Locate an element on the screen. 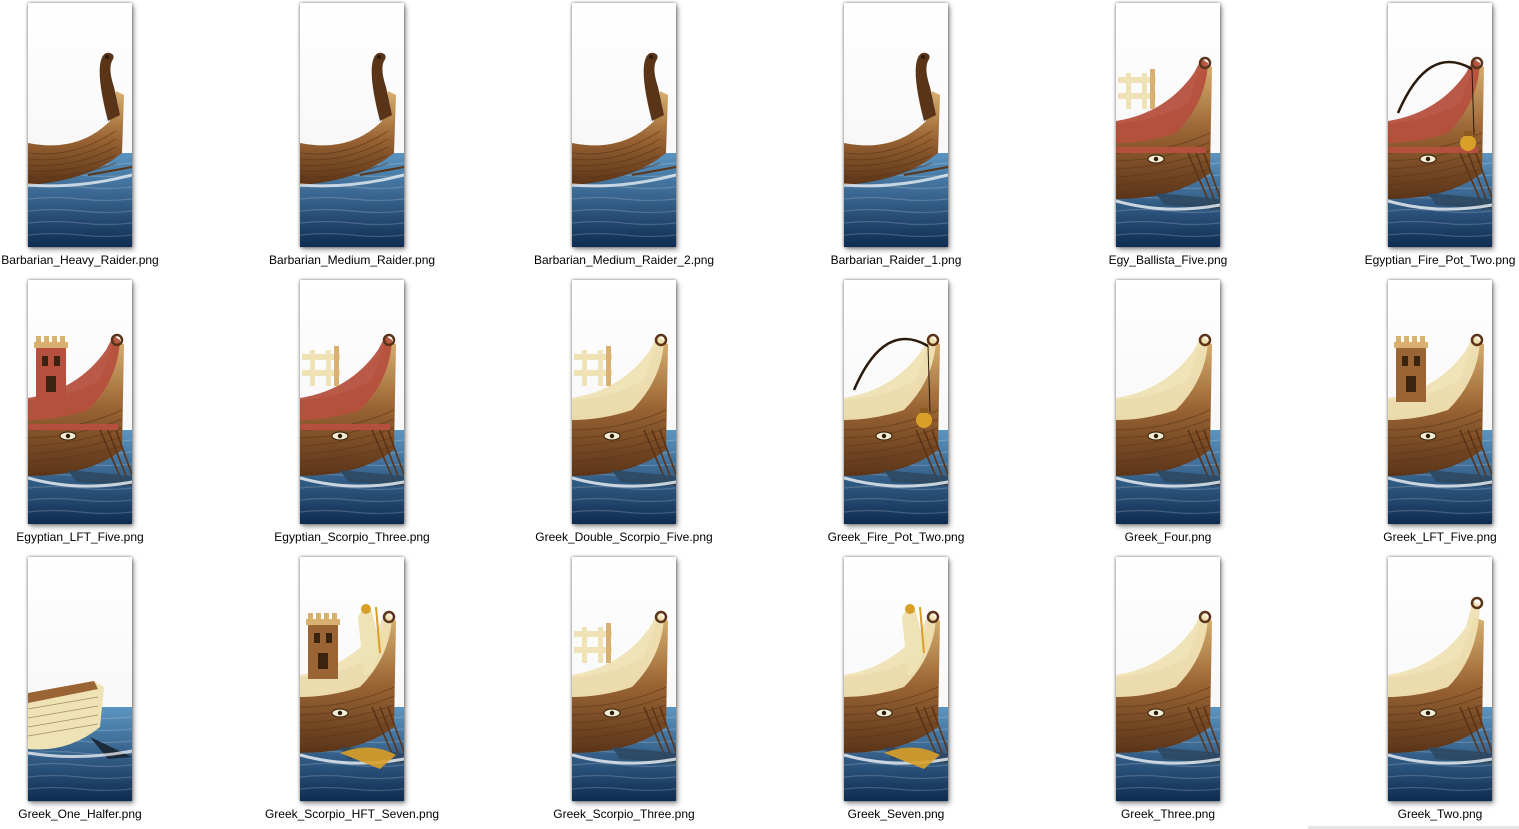  file-item: Greek_One_Halfer.png is located at coordinates (85, 690).